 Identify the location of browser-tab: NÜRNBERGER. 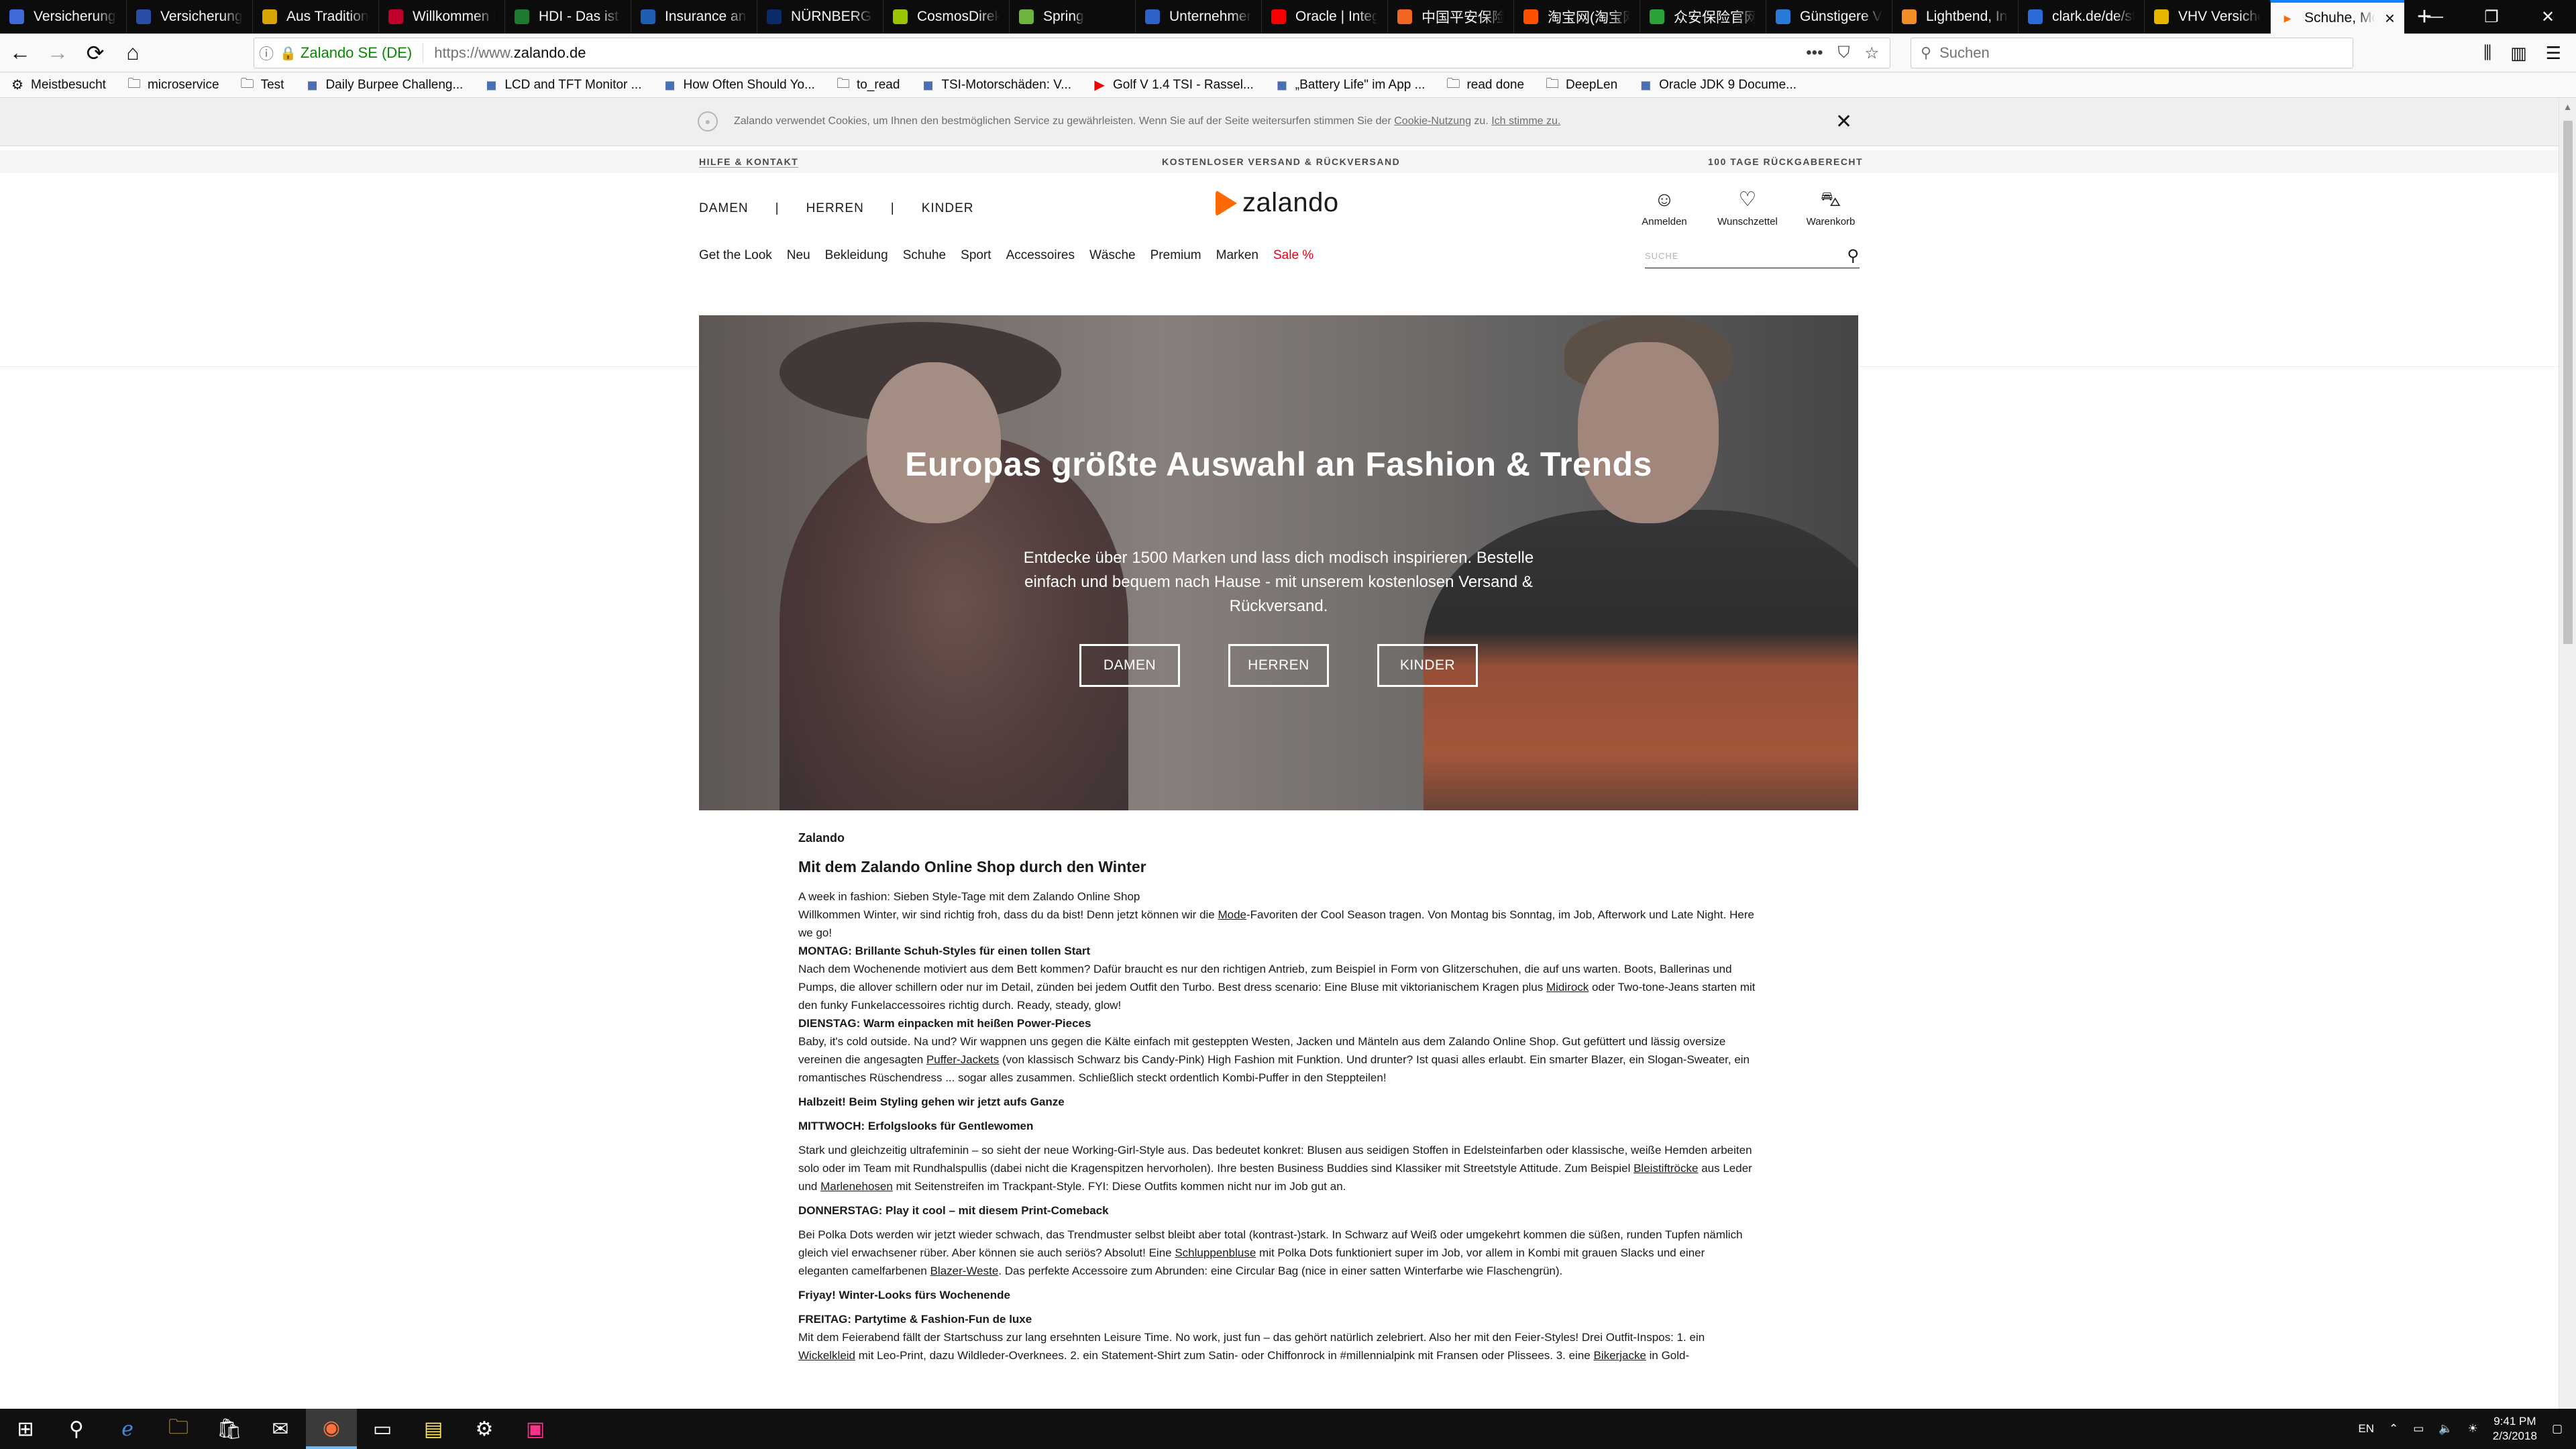
(820, 17).